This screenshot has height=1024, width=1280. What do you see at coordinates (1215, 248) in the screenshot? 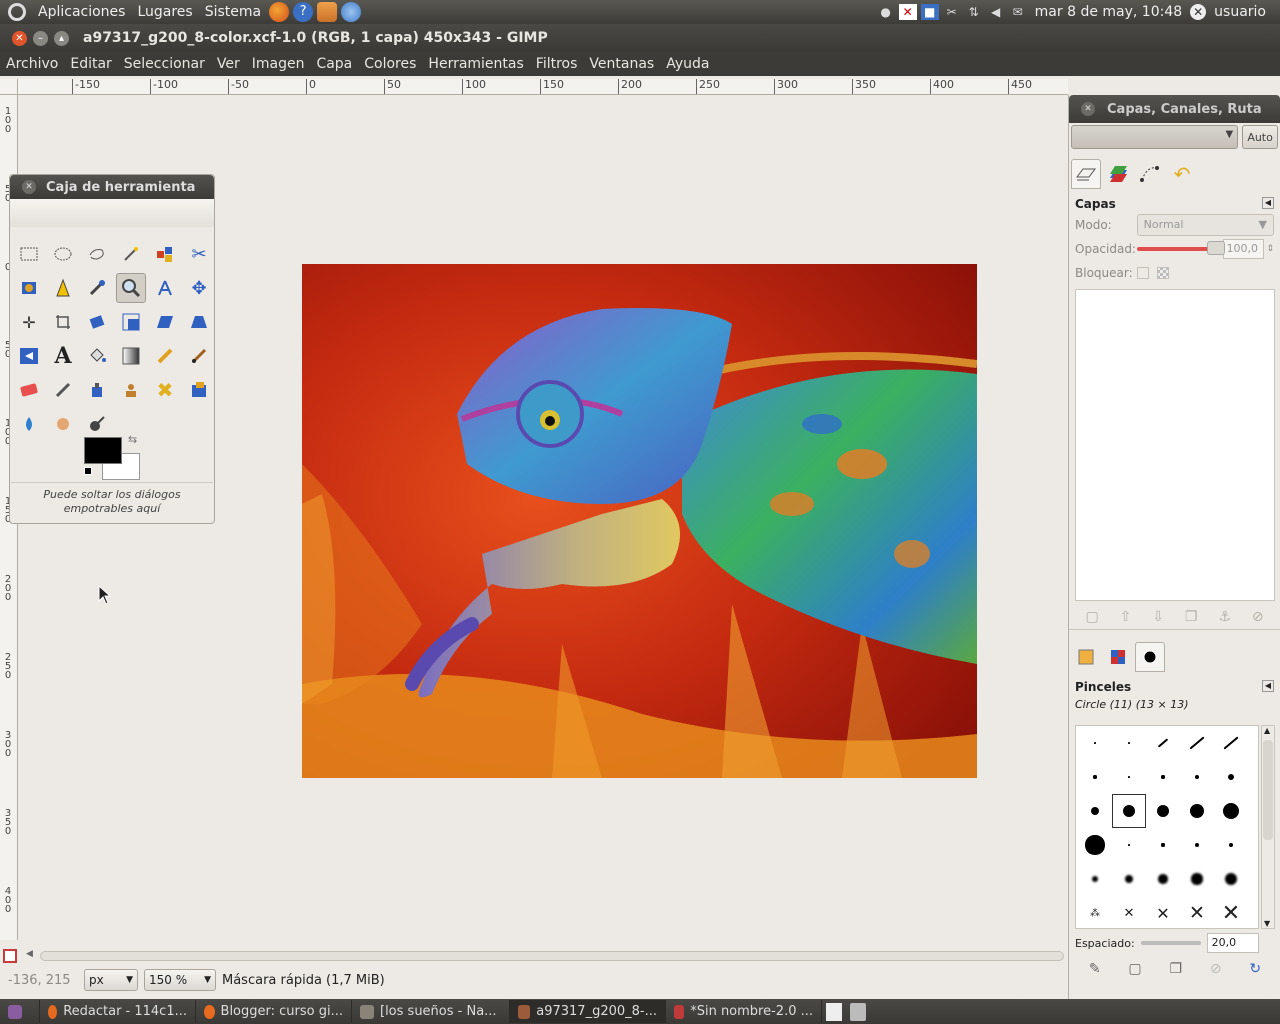
I see `opacity-slider-handle` at bounding box center [1215, 248].